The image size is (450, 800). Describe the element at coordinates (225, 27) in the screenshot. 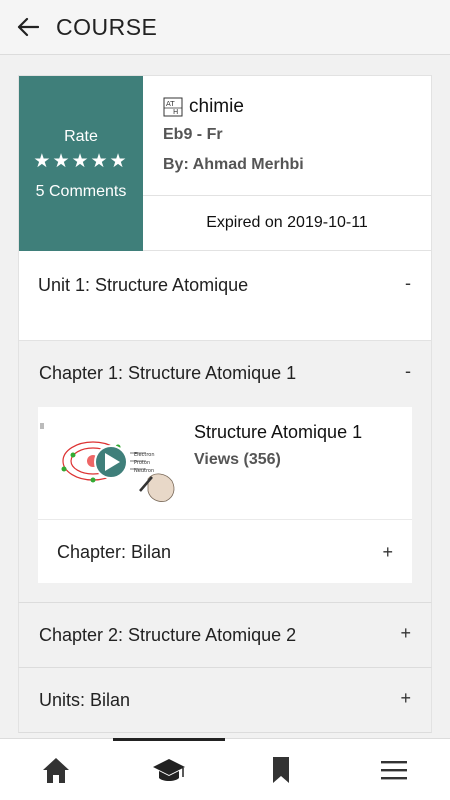

I see `top-bar: COURSE` at that location.